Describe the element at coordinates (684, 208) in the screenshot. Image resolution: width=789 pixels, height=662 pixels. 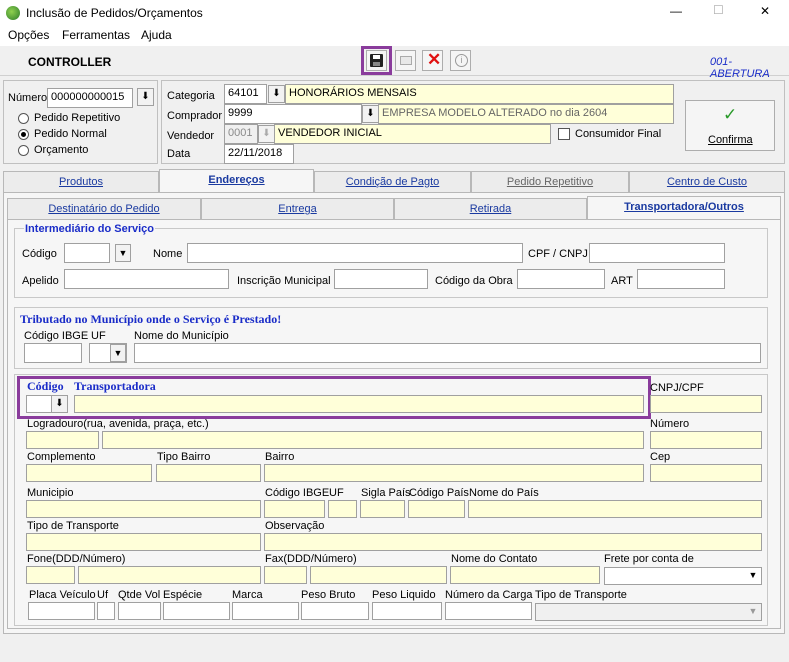
I see `subtab-transportadora: Transportadora/Outros` at that location.